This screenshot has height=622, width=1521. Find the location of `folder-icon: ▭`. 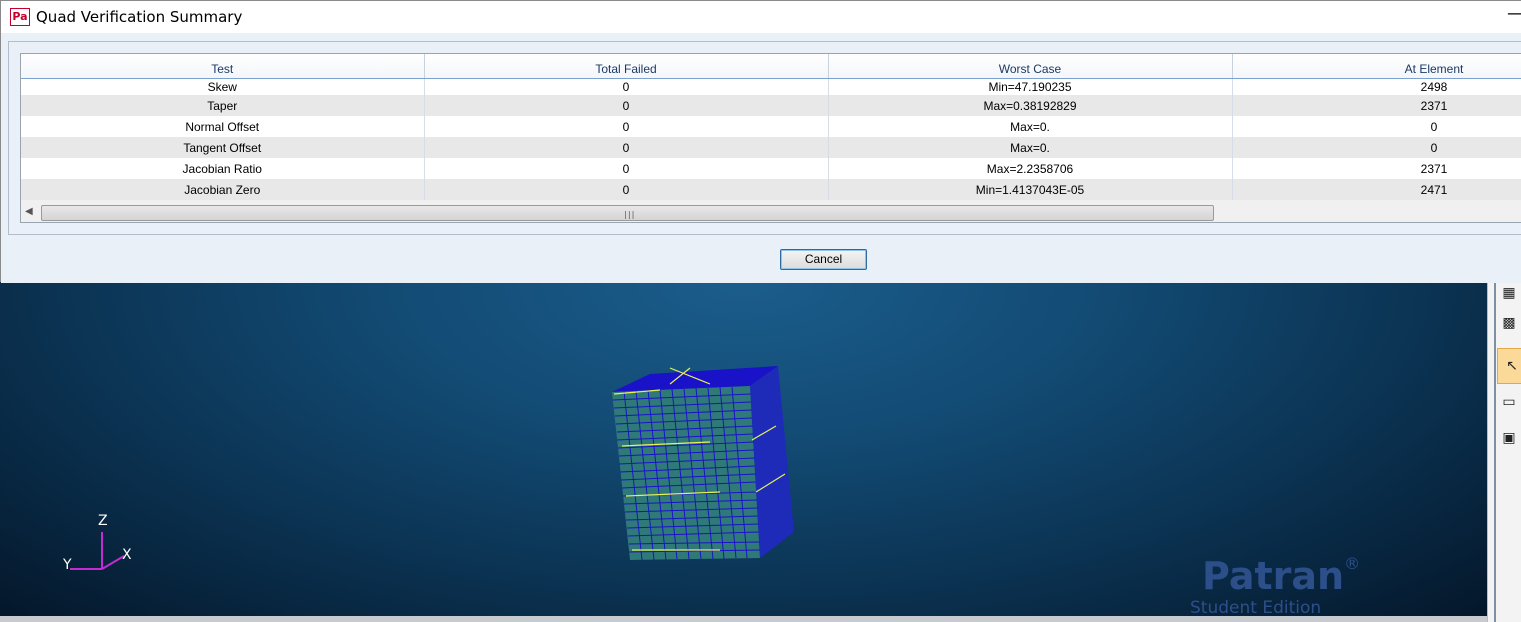

folder-icon: ▭ is located at coordinates (1509, 402).